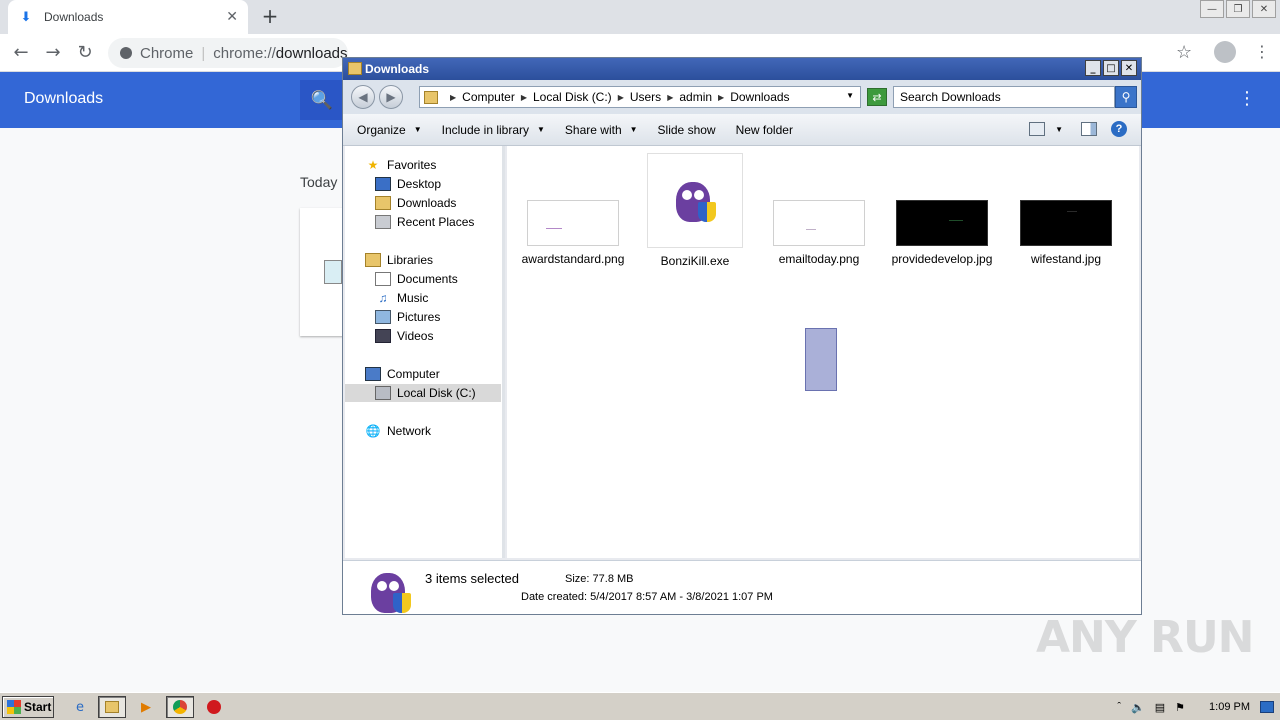 This screenshot has height=720, width=1280. Describe the element at coordinates (819, 233) in the screenshot. I see `file-item: emailtoday.png` at that location.